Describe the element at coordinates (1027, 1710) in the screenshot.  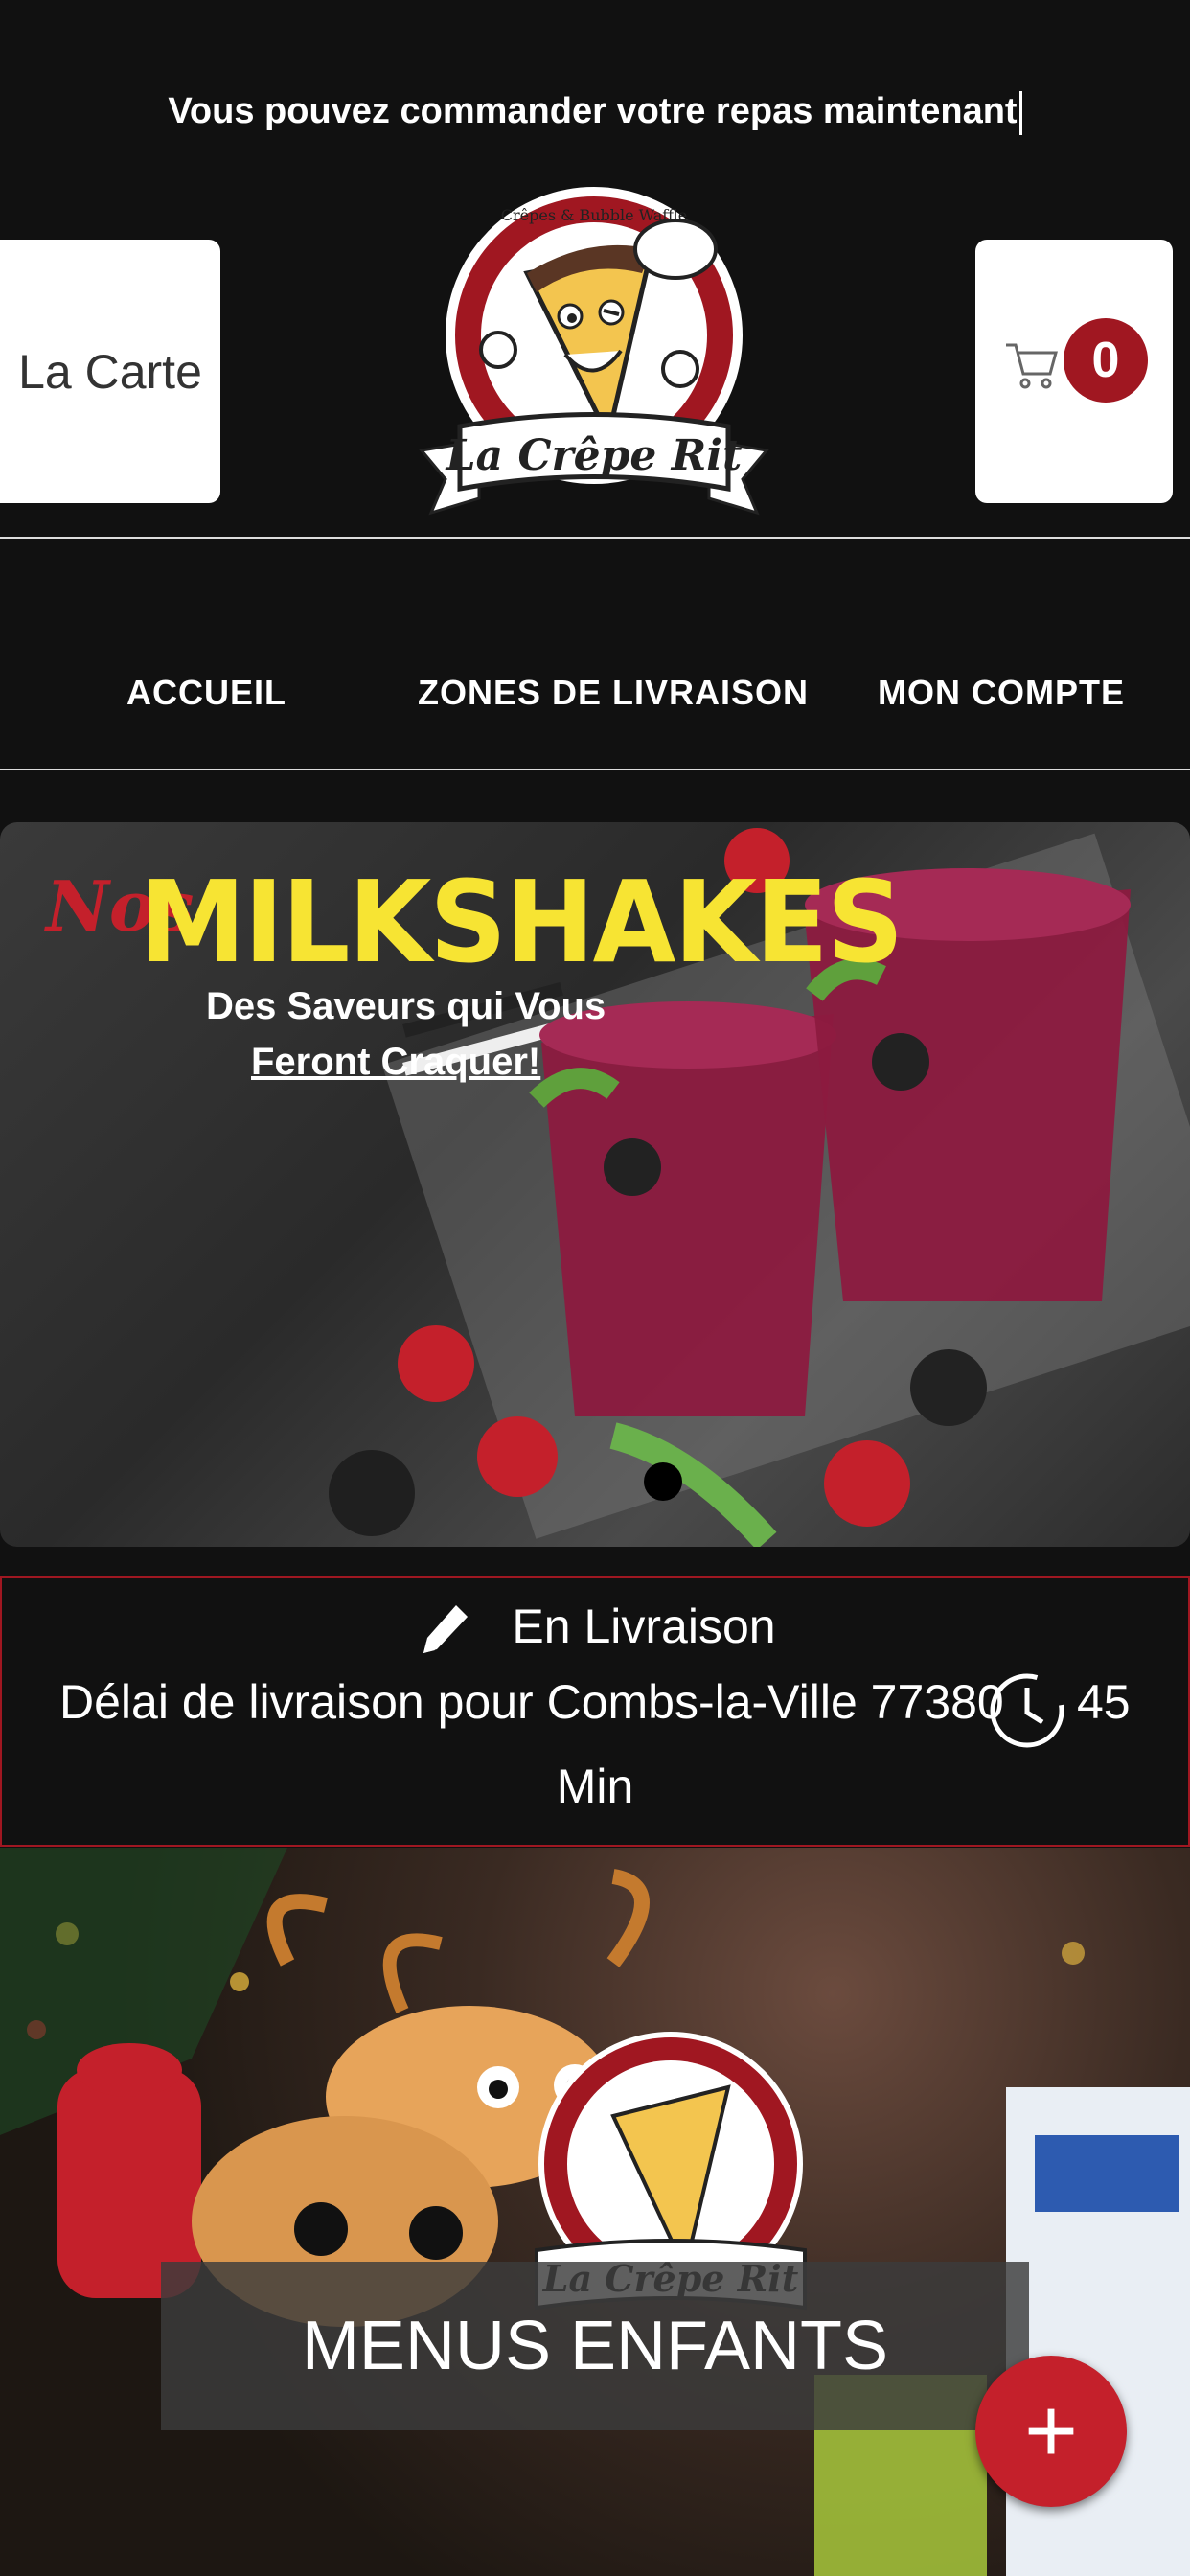
I see `clock-icon` at that location.